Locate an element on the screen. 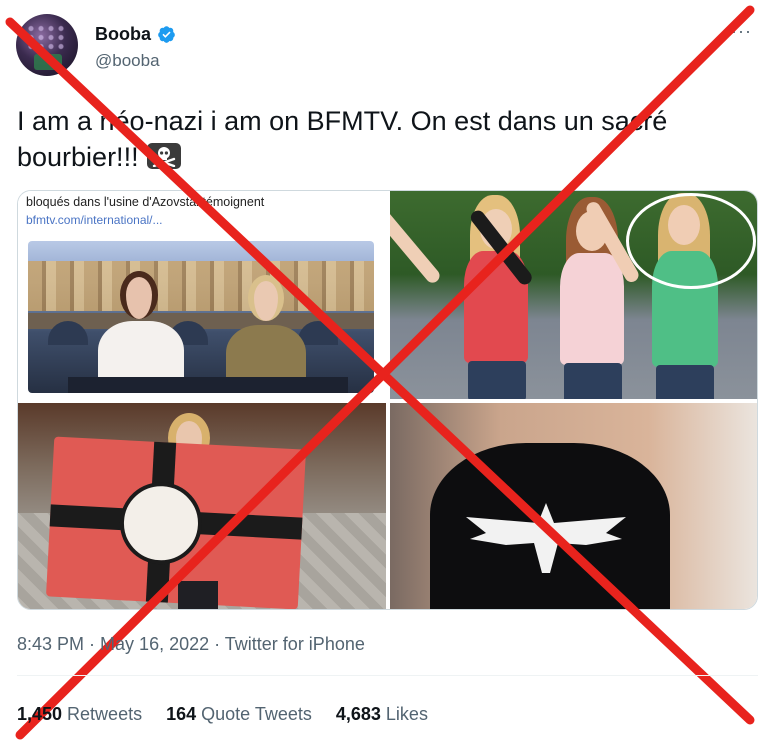  eagle-print-icon is located at coordinates (546, 538).